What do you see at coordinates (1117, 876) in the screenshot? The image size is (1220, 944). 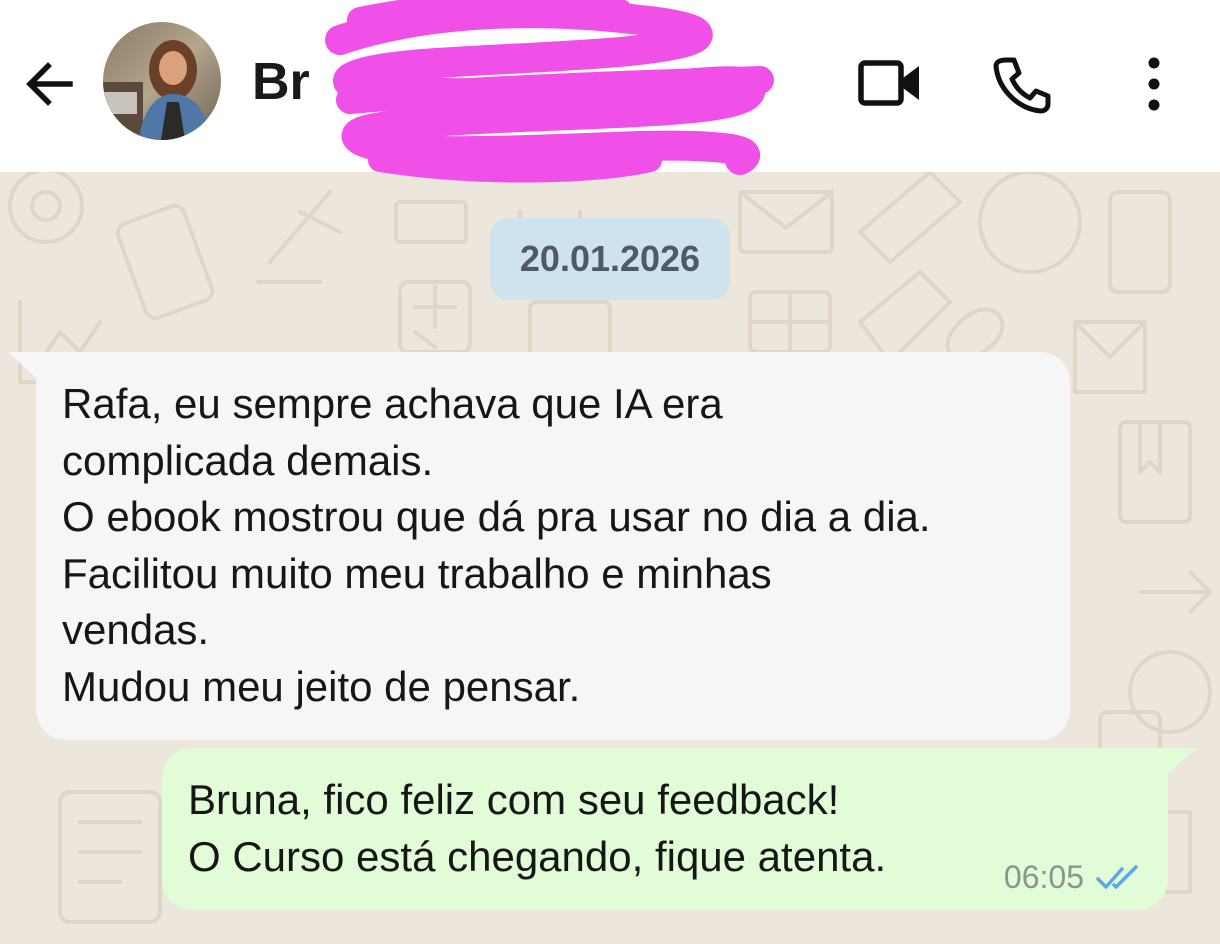 I see `double-check-read-icon` at bounding box center [1117, 876].